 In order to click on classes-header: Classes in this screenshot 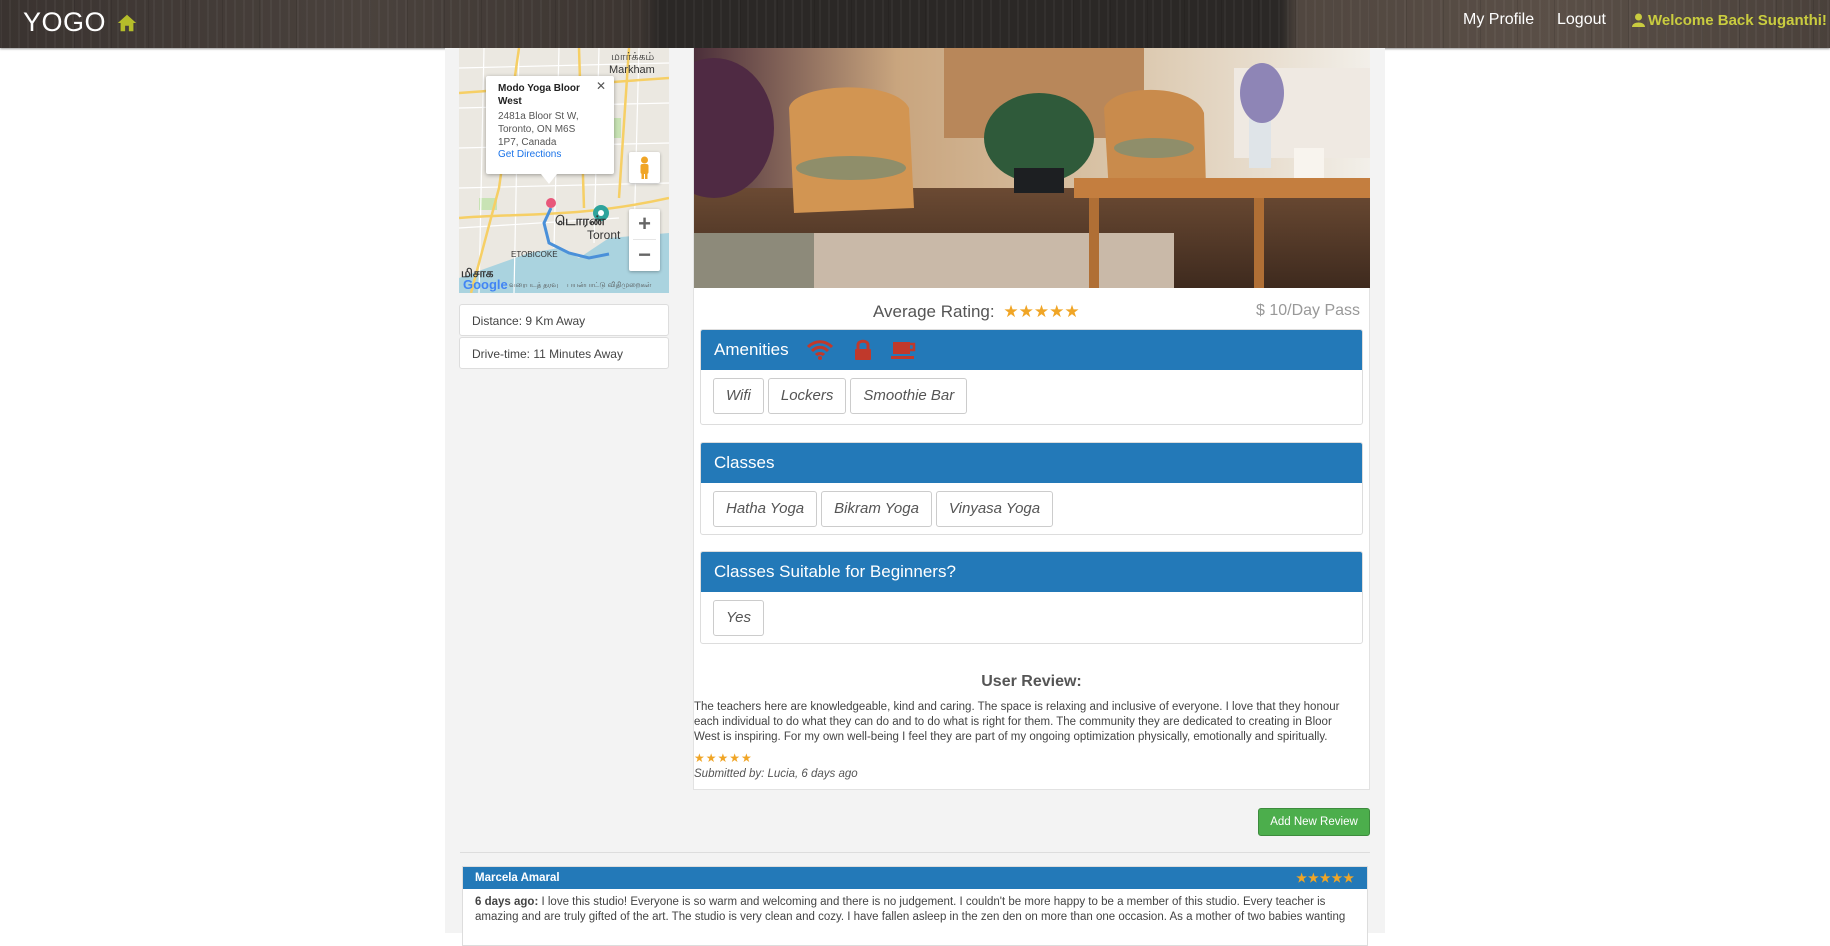, I will do `click(1031, 463)`.